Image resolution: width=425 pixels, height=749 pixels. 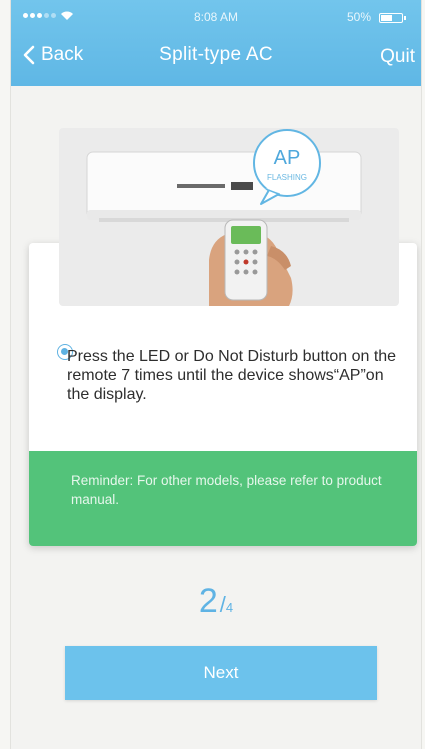 I want to click on bubble-subtitle: FLASHING, so click(x=287, y=177).